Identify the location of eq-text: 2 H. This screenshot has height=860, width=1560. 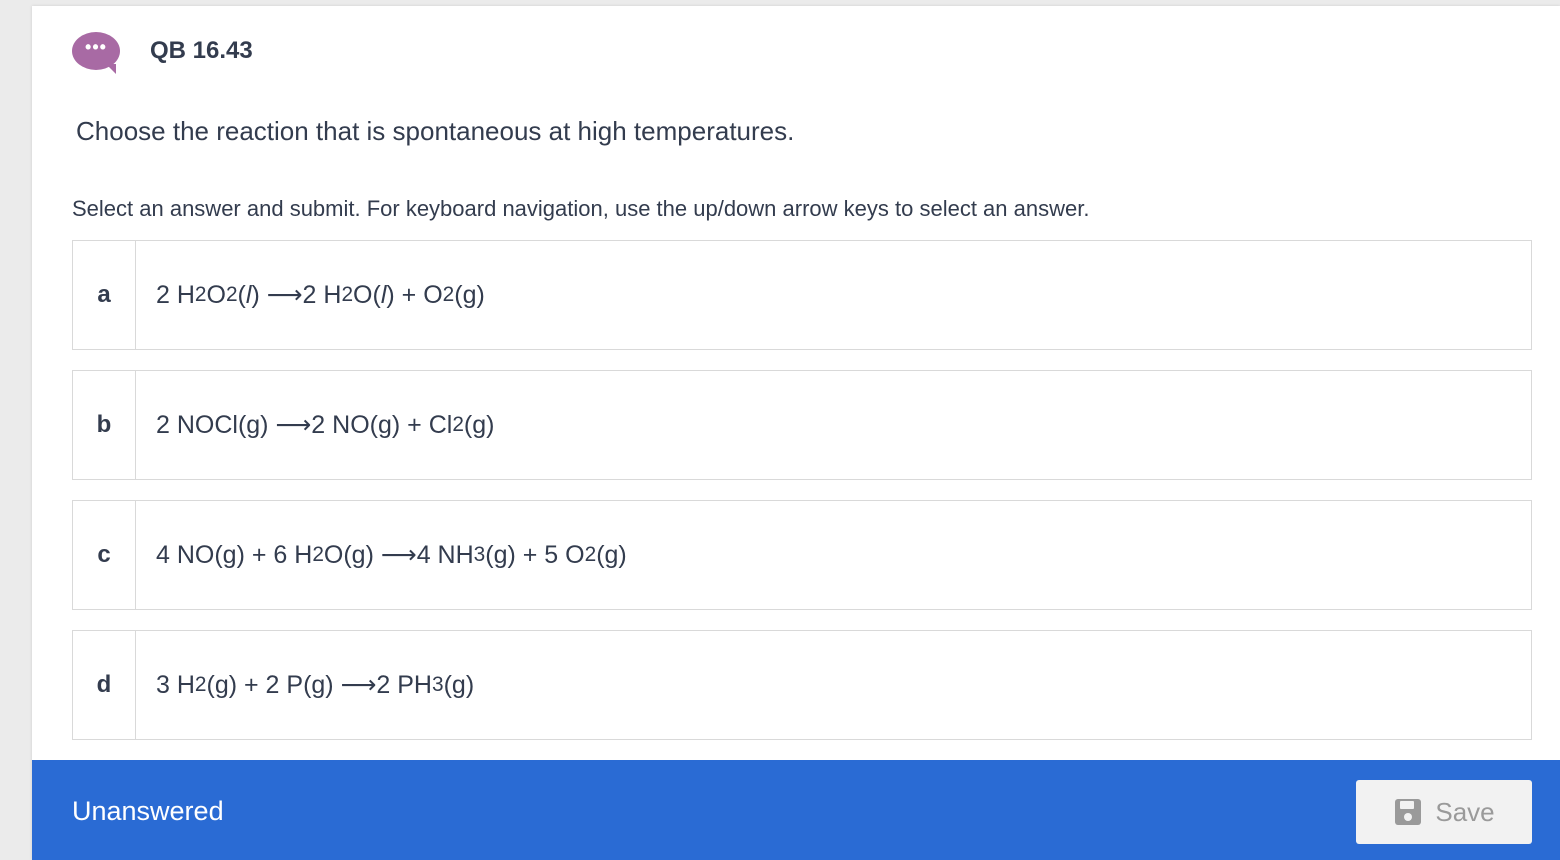
(175, 294).